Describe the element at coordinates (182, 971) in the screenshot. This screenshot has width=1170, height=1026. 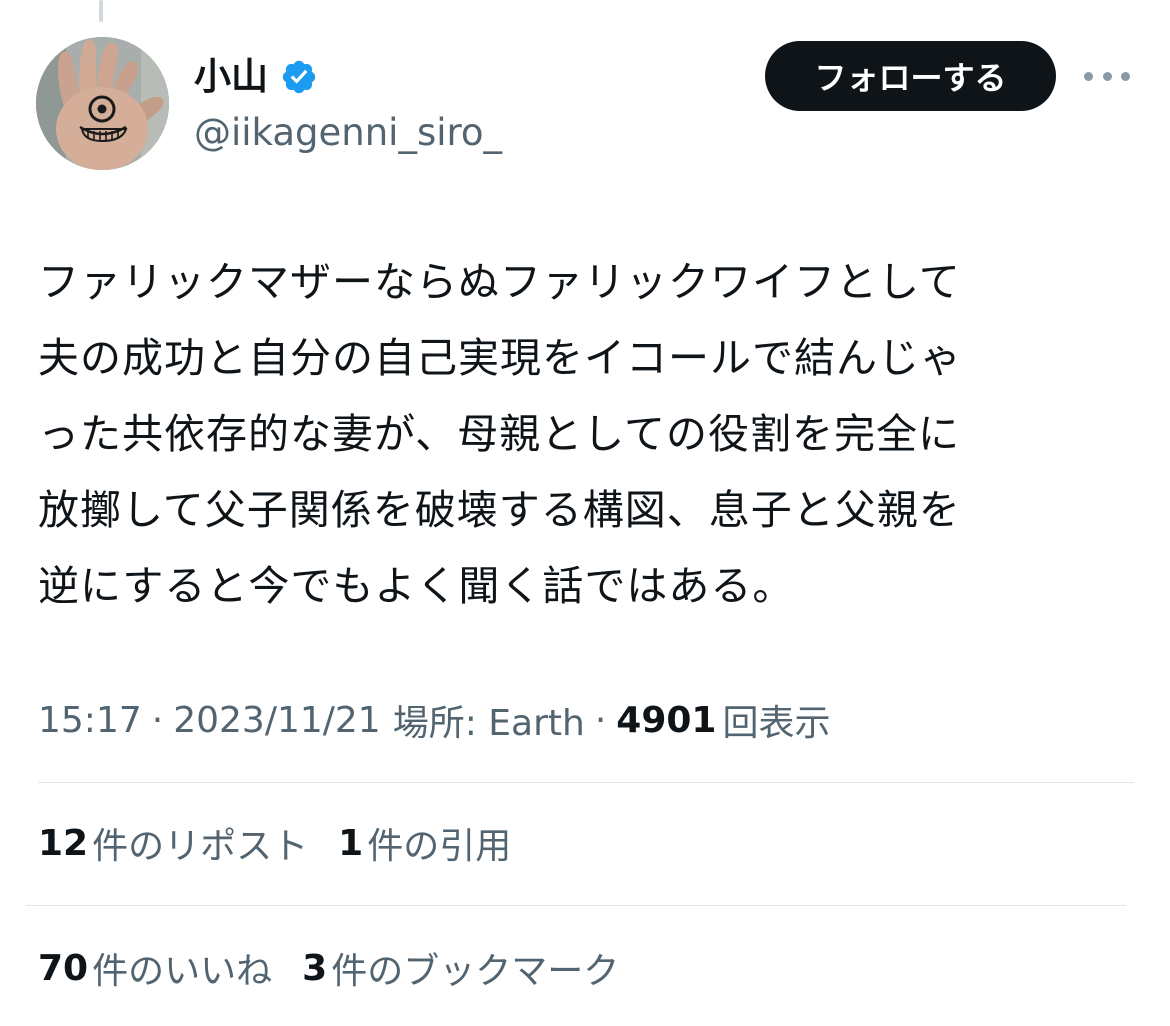
I see `likes-label: 件のいいね` at that location.